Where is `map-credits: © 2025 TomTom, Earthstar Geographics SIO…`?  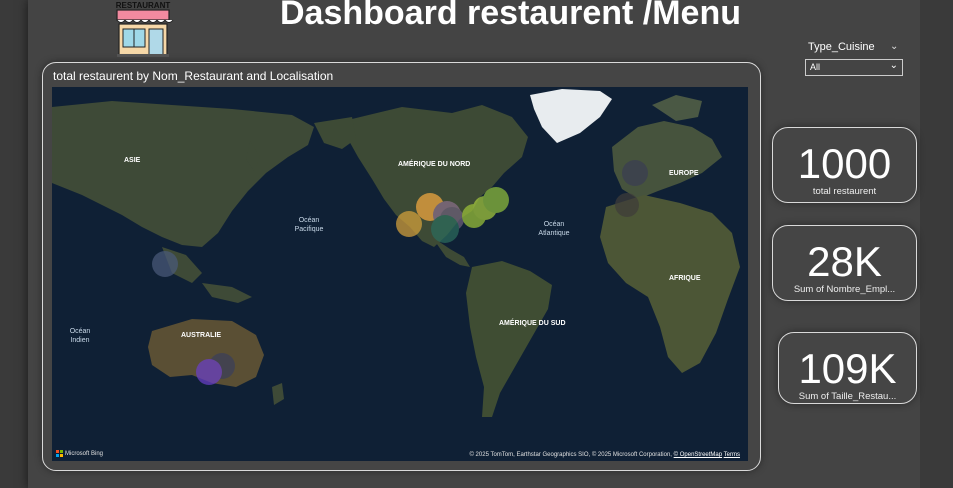 map-credits: © 2025 TomTom, Earthstar Geographics SIO… is located at coordinates (604, 455).